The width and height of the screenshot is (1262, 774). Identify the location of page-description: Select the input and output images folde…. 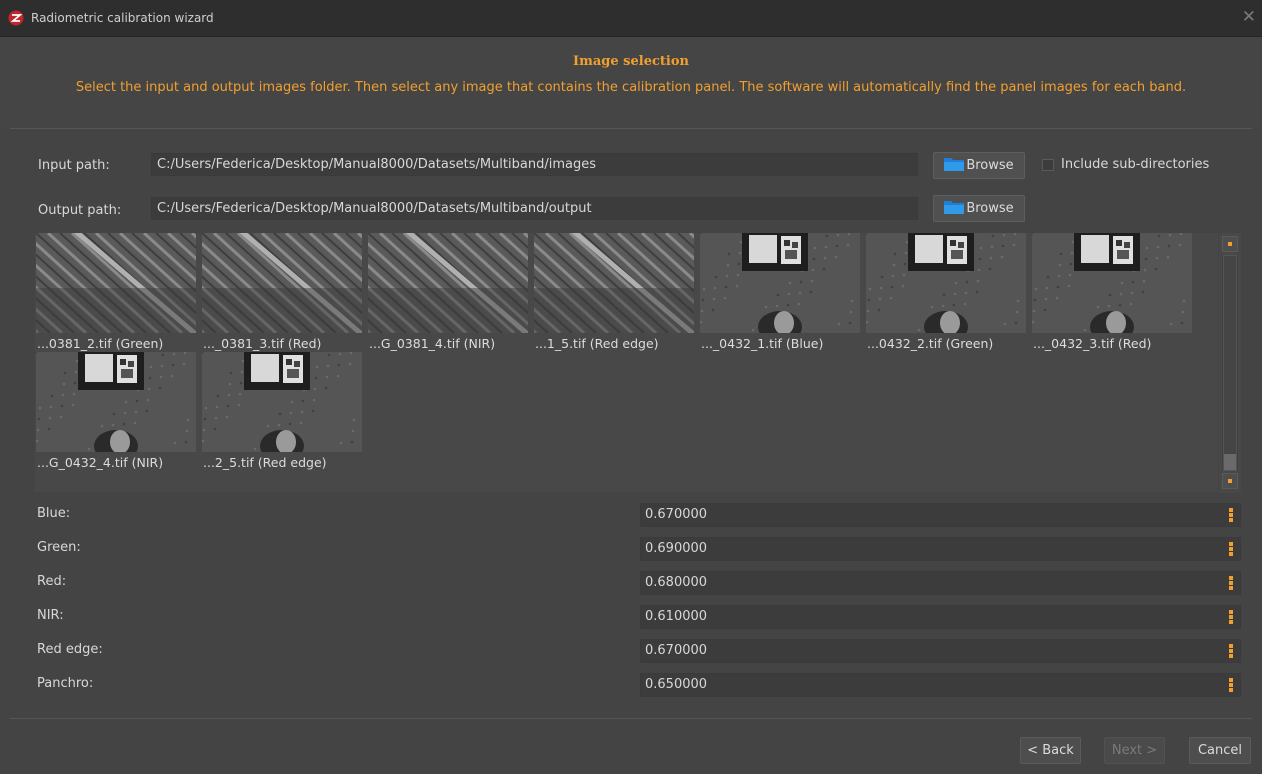
(631, 87).